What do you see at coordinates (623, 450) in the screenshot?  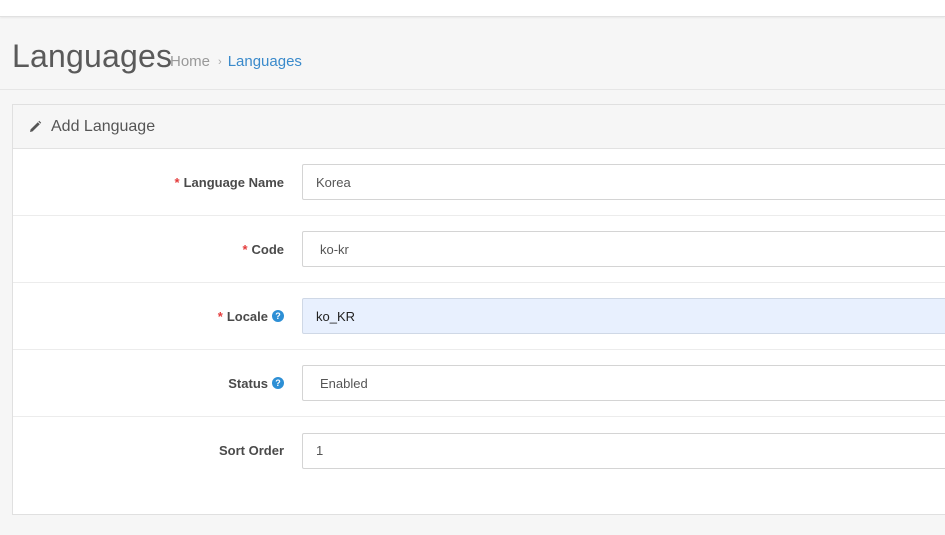 I see `sort-order-input` at bounding box center [623, 450].